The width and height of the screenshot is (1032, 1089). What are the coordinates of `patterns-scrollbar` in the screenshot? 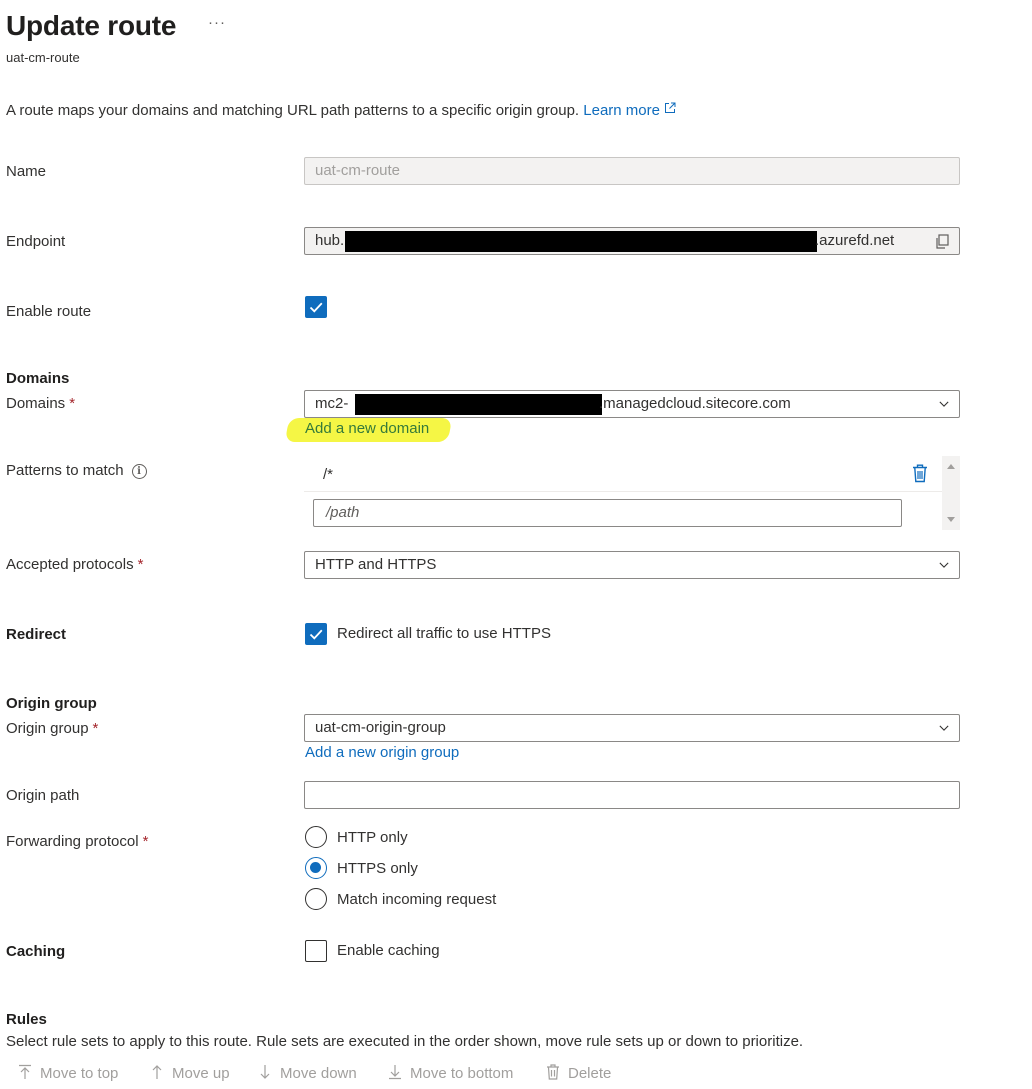 It's located at (951, 493).